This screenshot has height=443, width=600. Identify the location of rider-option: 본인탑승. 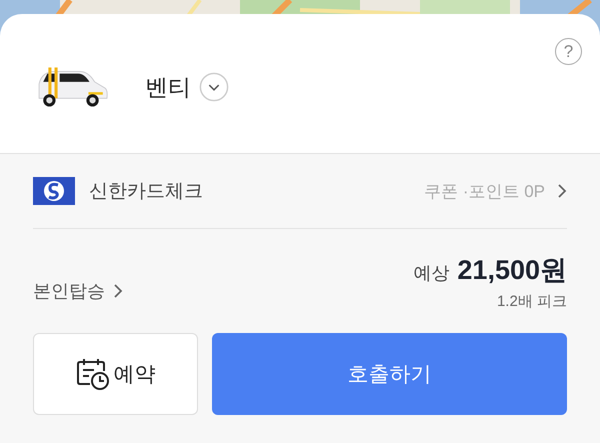
(69, 291).